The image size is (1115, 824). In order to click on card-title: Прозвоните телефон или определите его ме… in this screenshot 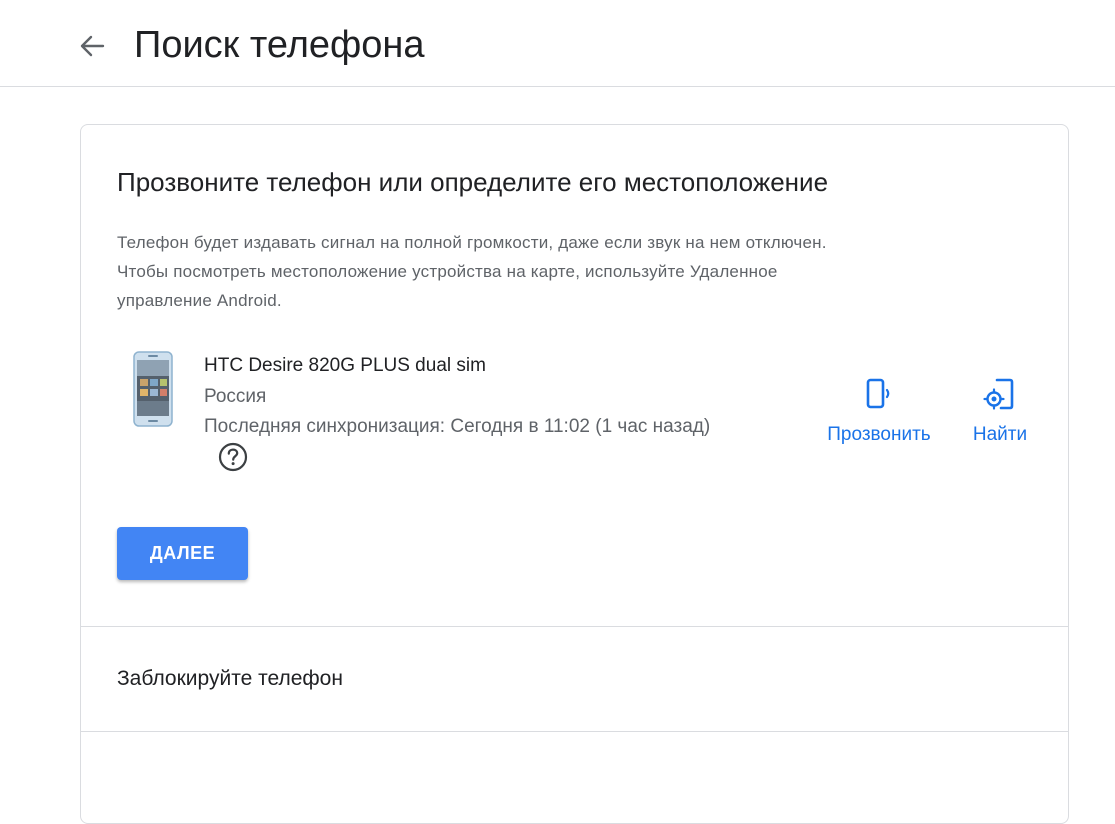, I will do `click(473, 182)`.